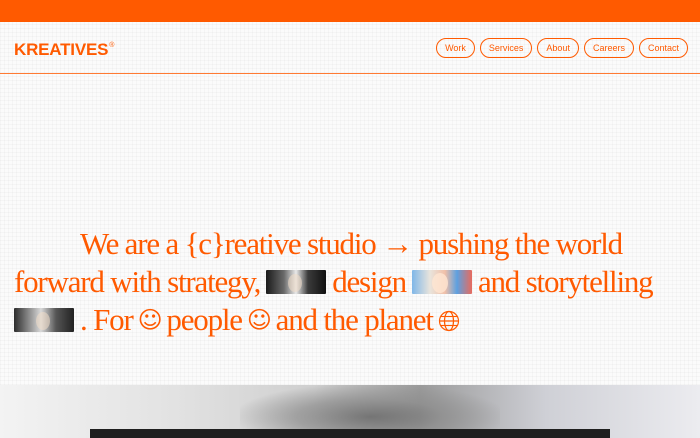 The width and height of the screenshot is (700, 438). What do you see at coordinates (112, 45) in the screenshot?
I see `registered-mark: ®` at bounding box center [112, 45].